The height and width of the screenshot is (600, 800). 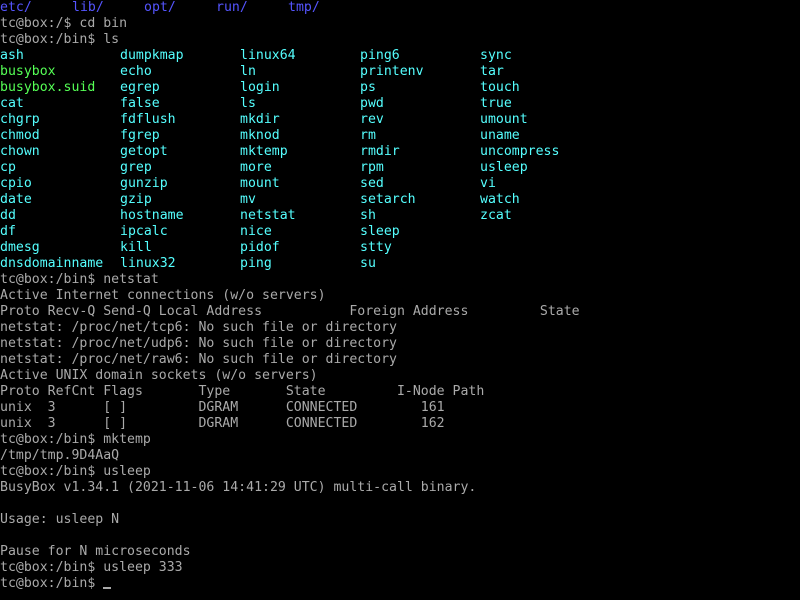 I want to click on symlink-entry: usleep, so click(x=504, y=167).